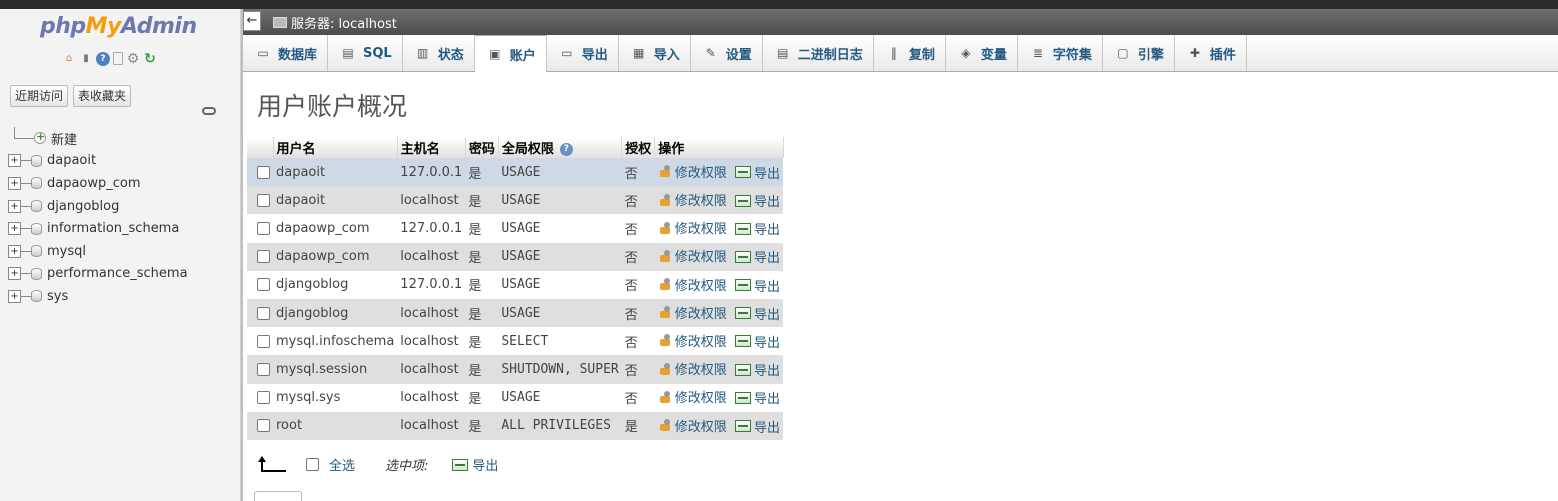  Describe the element at coordinates (377, 53) in the screenshot. I see `tab-label: SQL` at that location.